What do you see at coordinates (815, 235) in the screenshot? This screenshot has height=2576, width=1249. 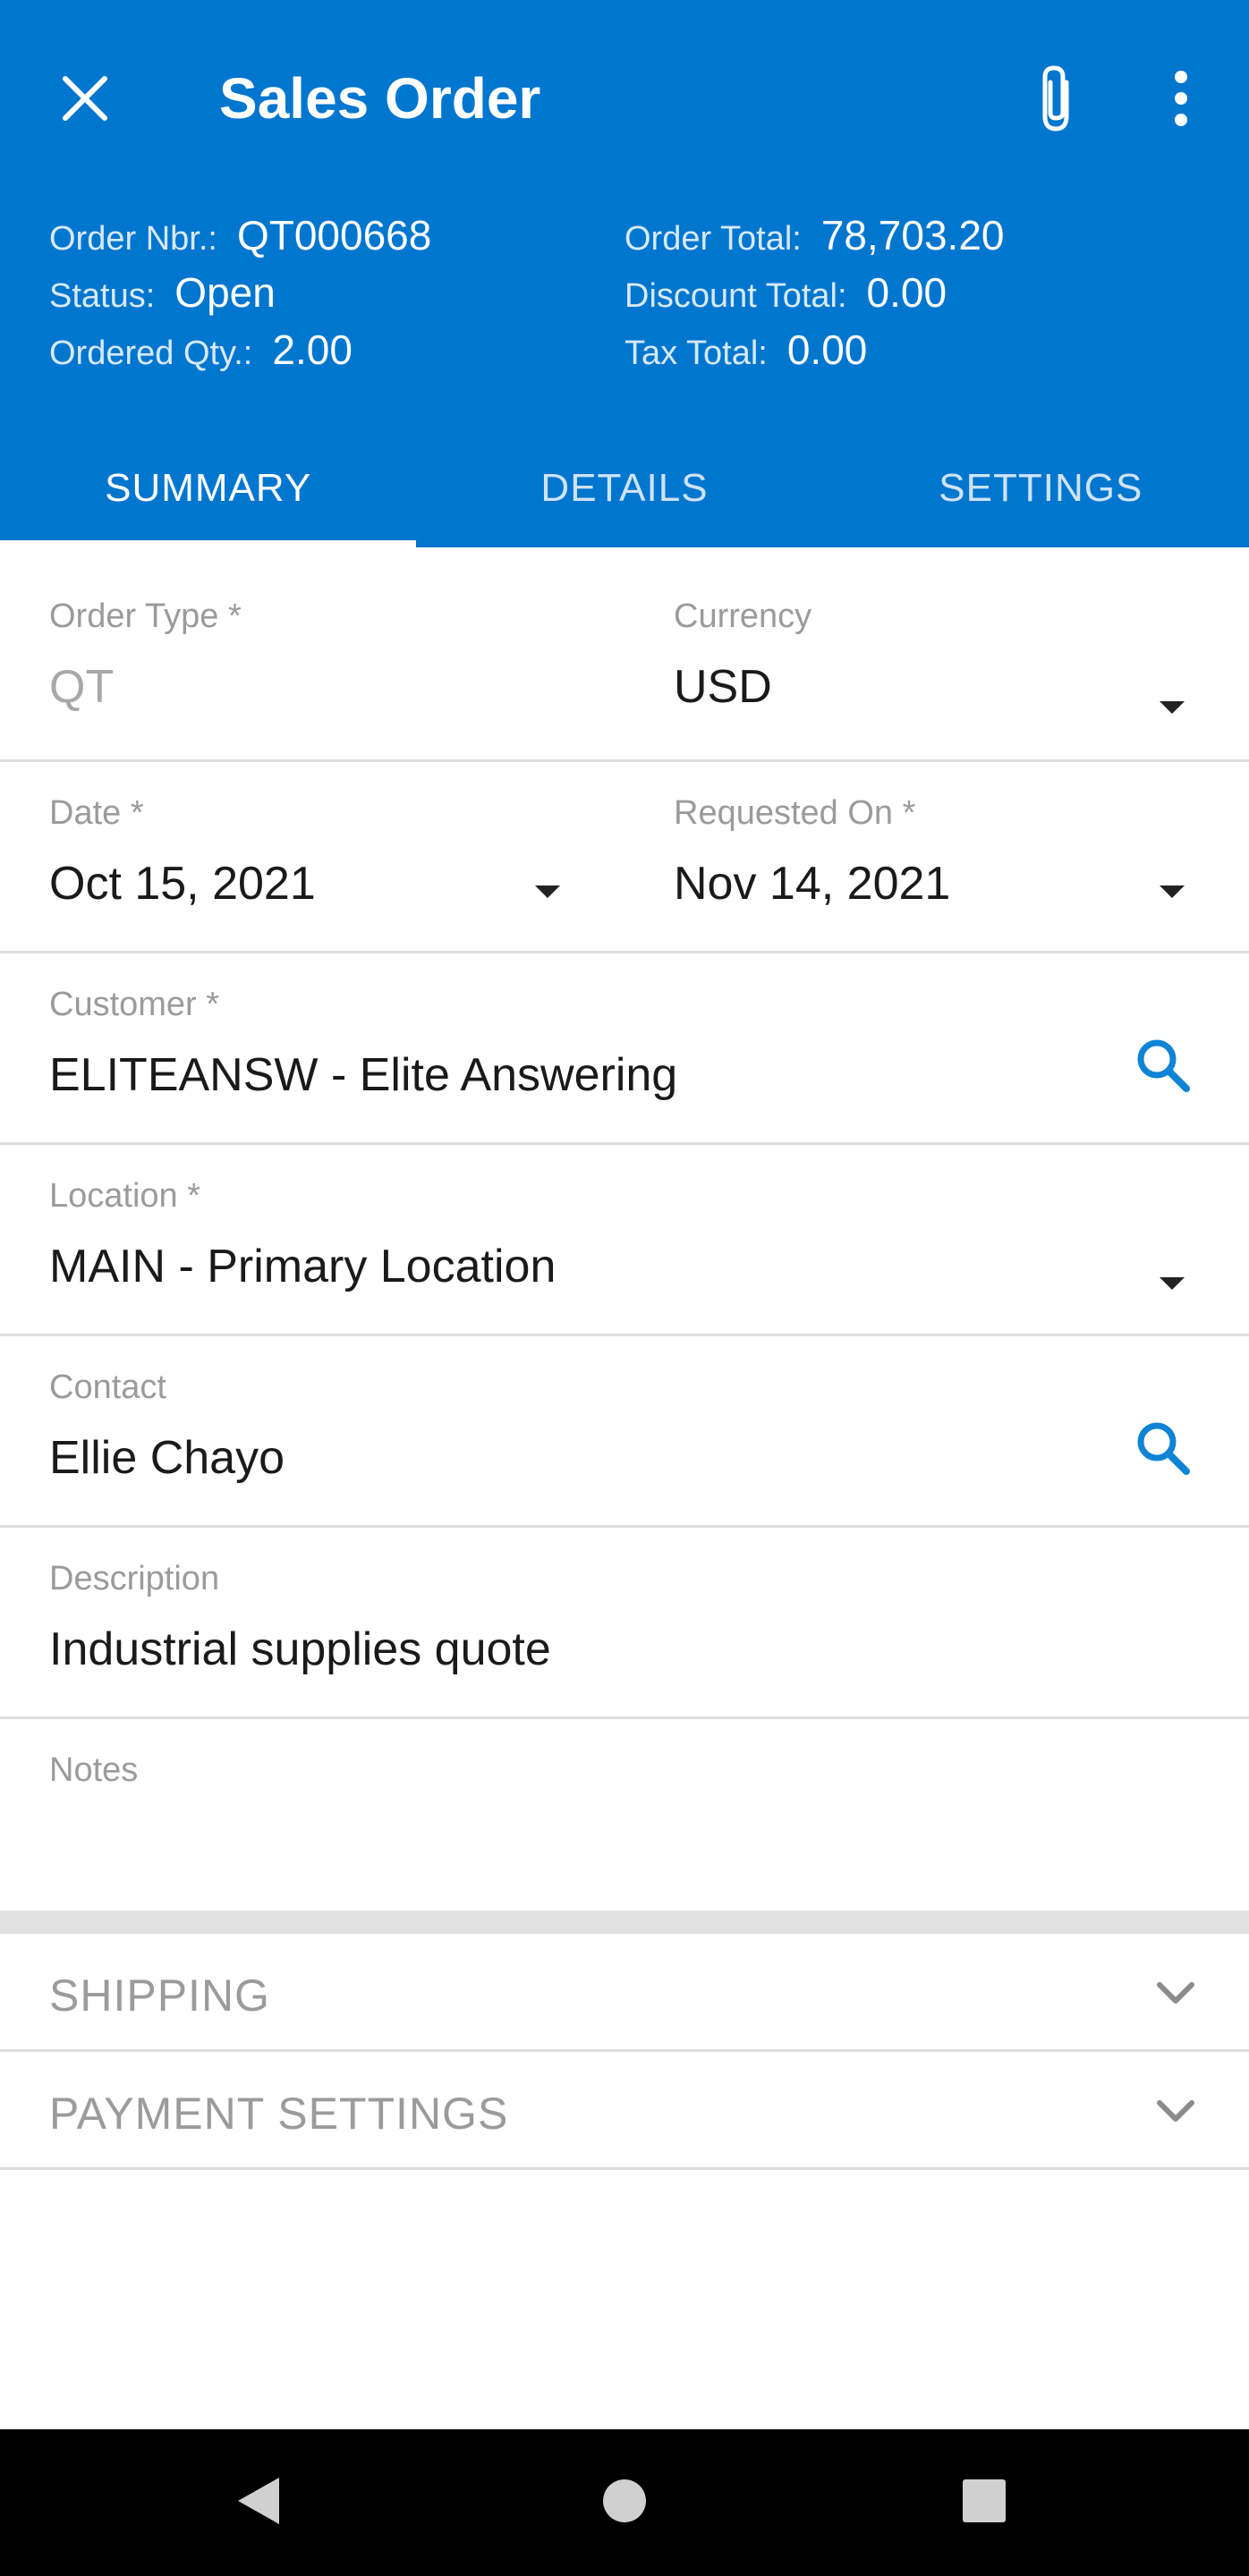 I see `order-total-row: Order Total: 78,703.20` at bounding box center [815, 235].